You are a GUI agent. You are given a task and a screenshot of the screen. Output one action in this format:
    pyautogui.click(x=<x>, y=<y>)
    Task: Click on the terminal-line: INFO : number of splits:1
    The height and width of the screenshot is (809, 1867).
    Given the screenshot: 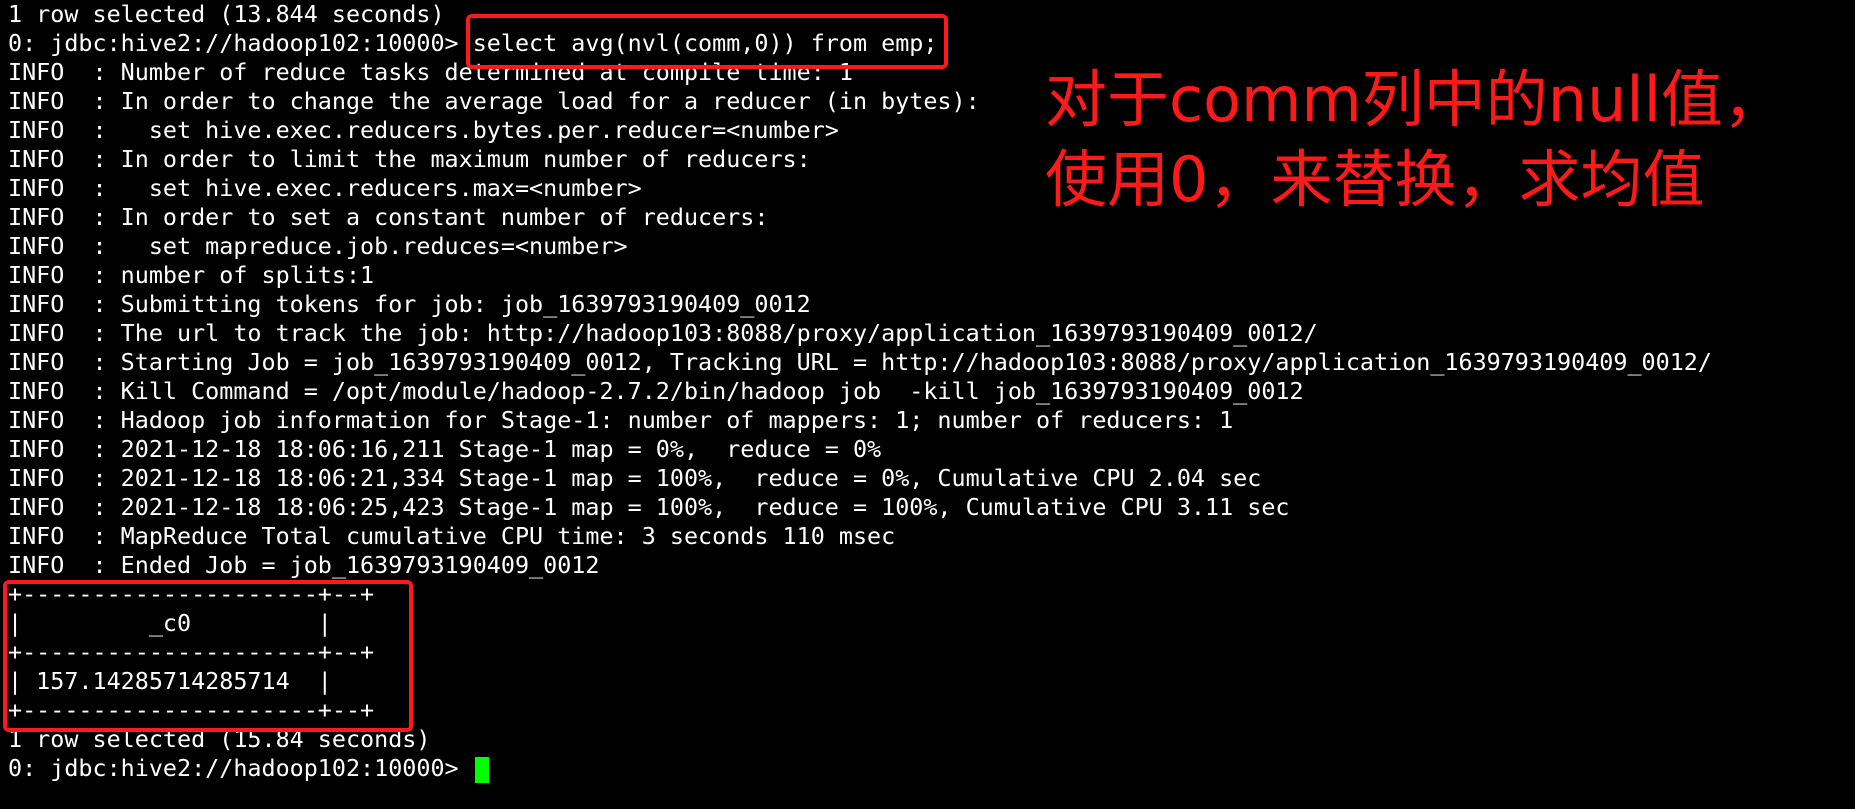 What is the action you would take?
    pyautogui.click(x=191, y=275)
    